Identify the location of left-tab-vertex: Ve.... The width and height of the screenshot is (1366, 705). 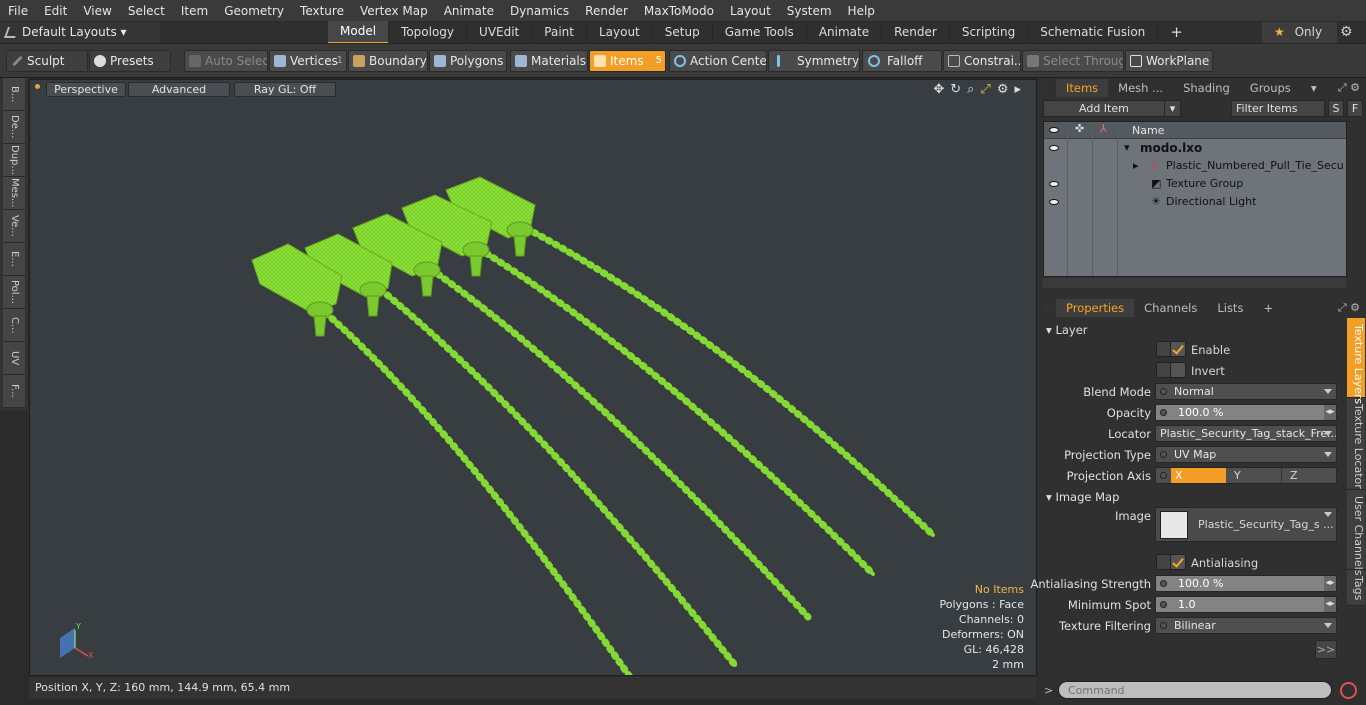
(14, 226).